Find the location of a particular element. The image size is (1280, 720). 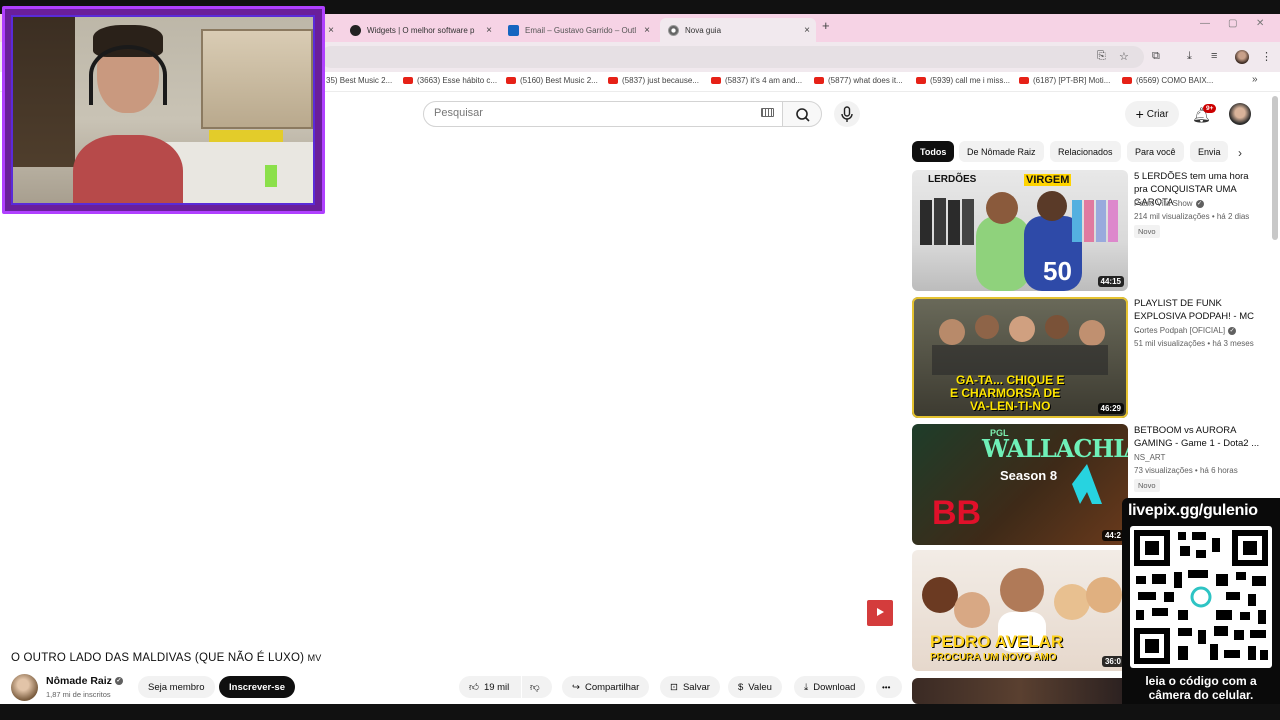

chip-for-you: Para você is located at coordinates (1155, 151).